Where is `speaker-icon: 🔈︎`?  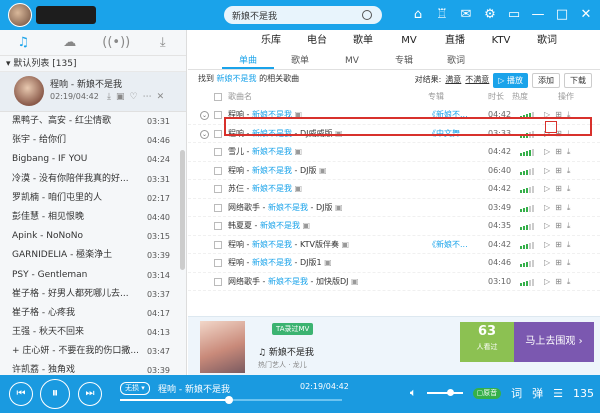 speaker-icon: 🔈︎ is located at coordinates (413, 393).